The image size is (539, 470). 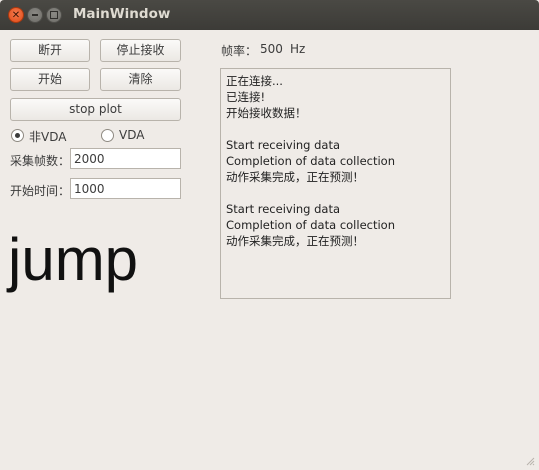 I want to click on start-time-label: 开始时间：, so click(x=40, y=191).